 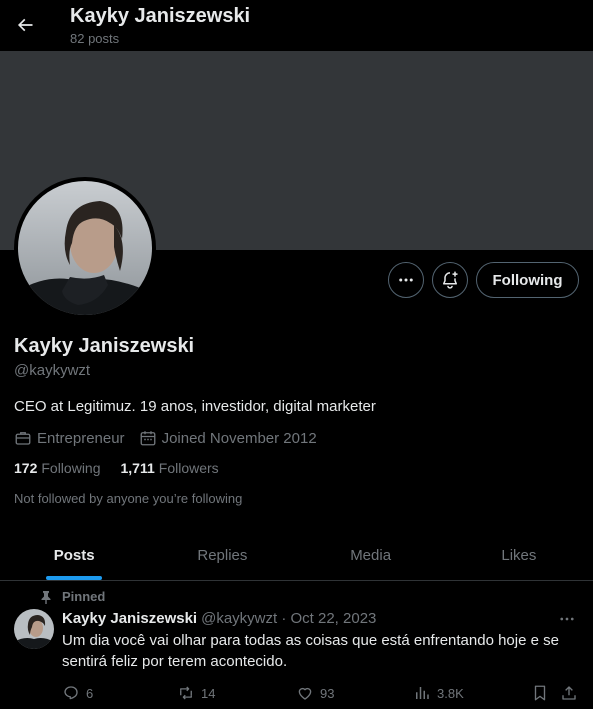 I want to click on post-actions: 6 14 93 3.8K, so click(x=322, y=694).